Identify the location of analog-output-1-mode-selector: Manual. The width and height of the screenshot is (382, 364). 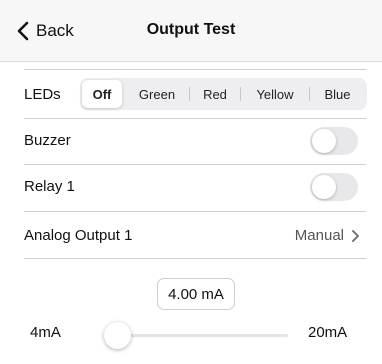
(327, 235).